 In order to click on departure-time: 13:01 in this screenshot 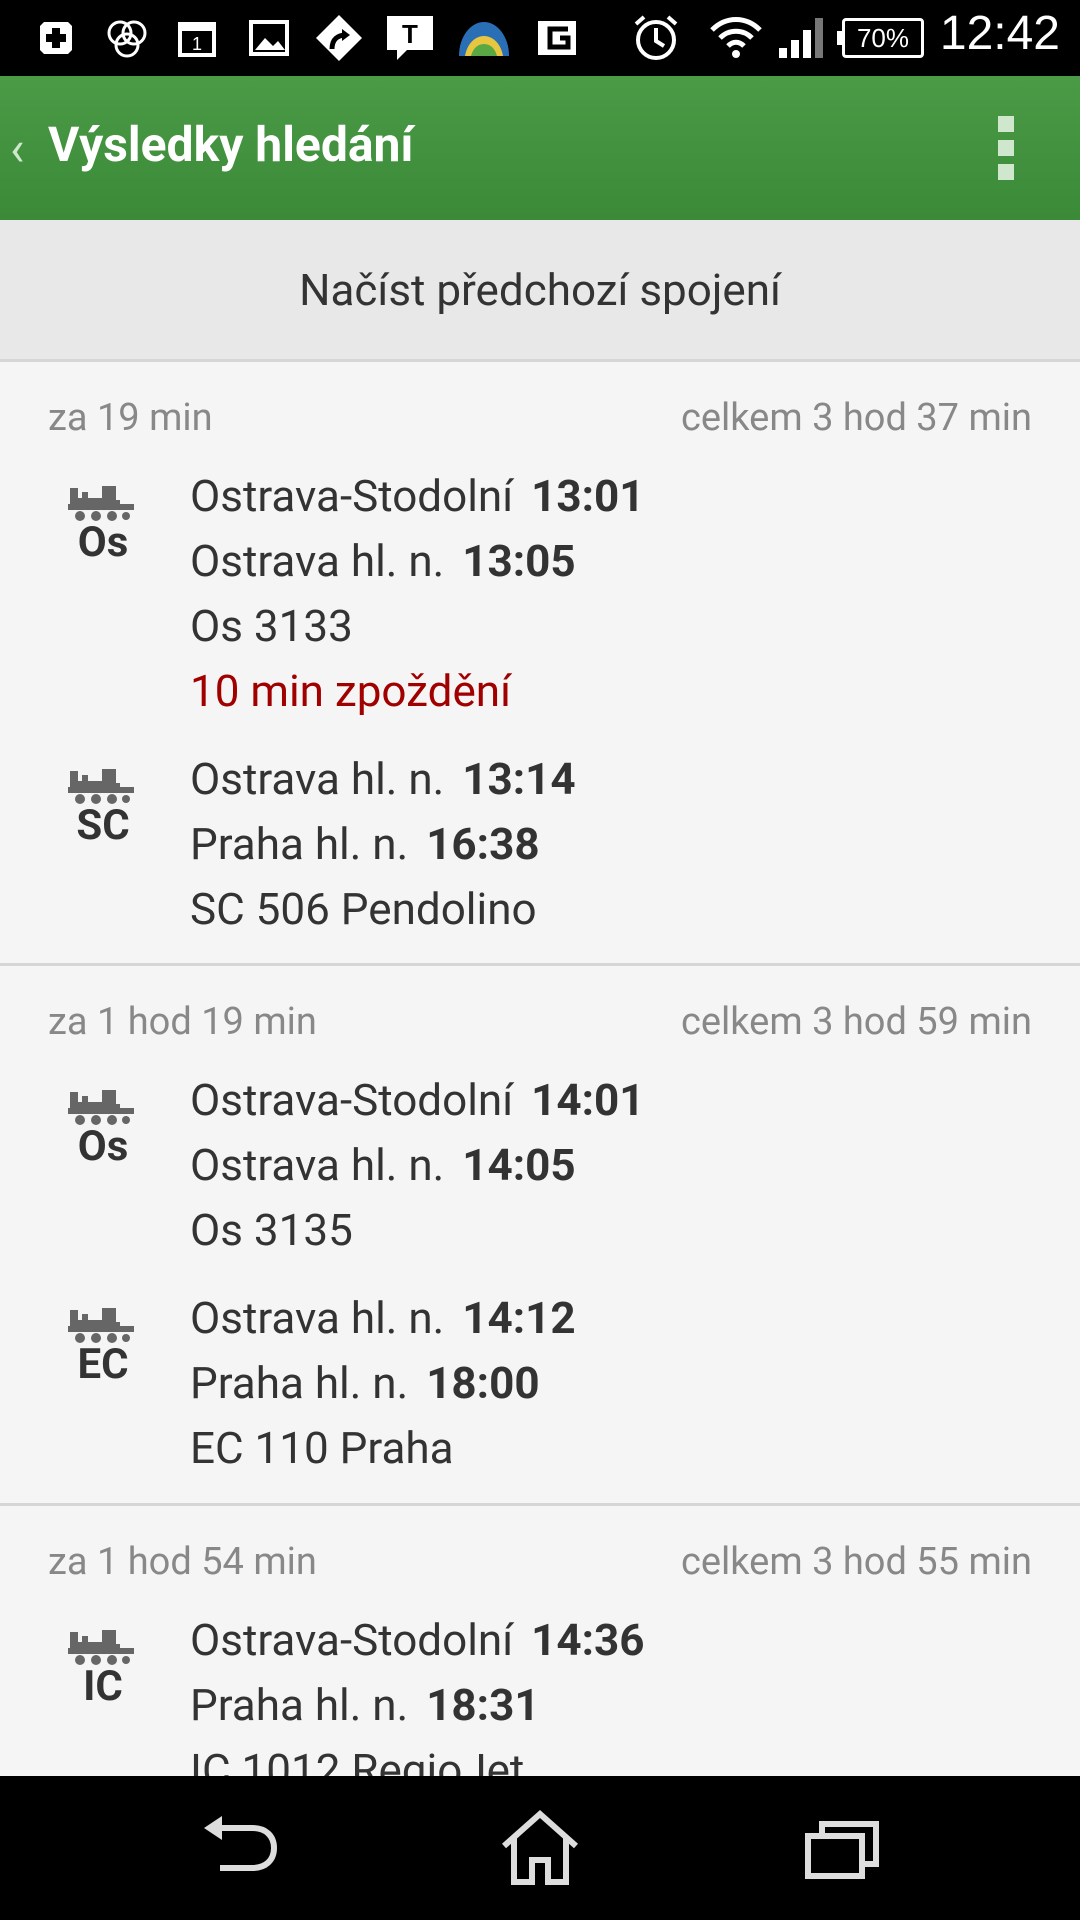, I will do `click(588, 496)`.